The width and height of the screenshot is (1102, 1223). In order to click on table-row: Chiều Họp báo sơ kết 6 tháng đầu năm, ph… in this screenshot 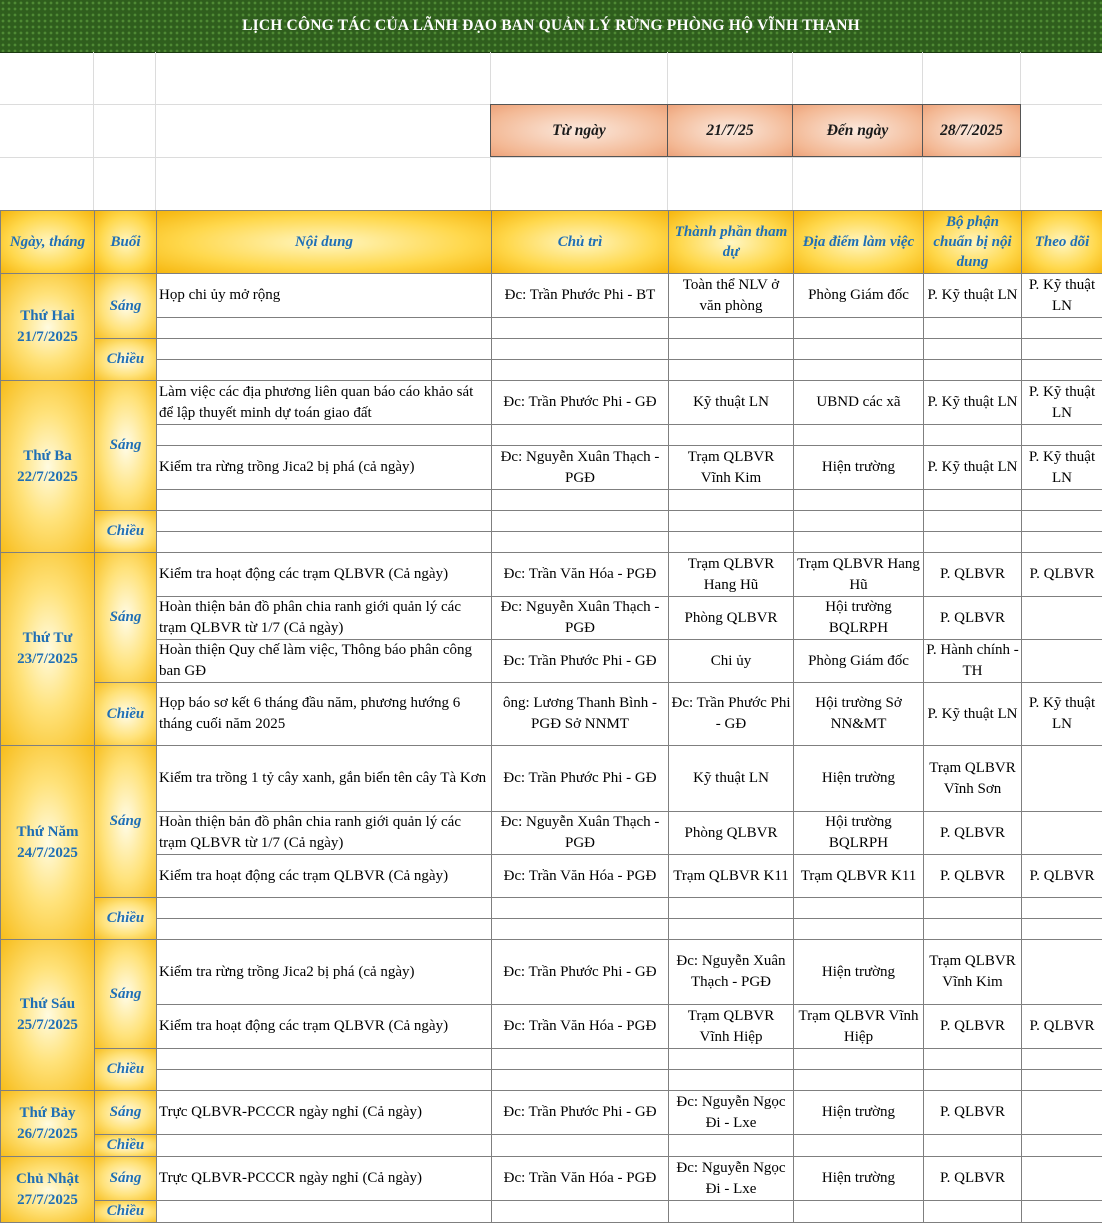, I will do `click(551, 714)`.